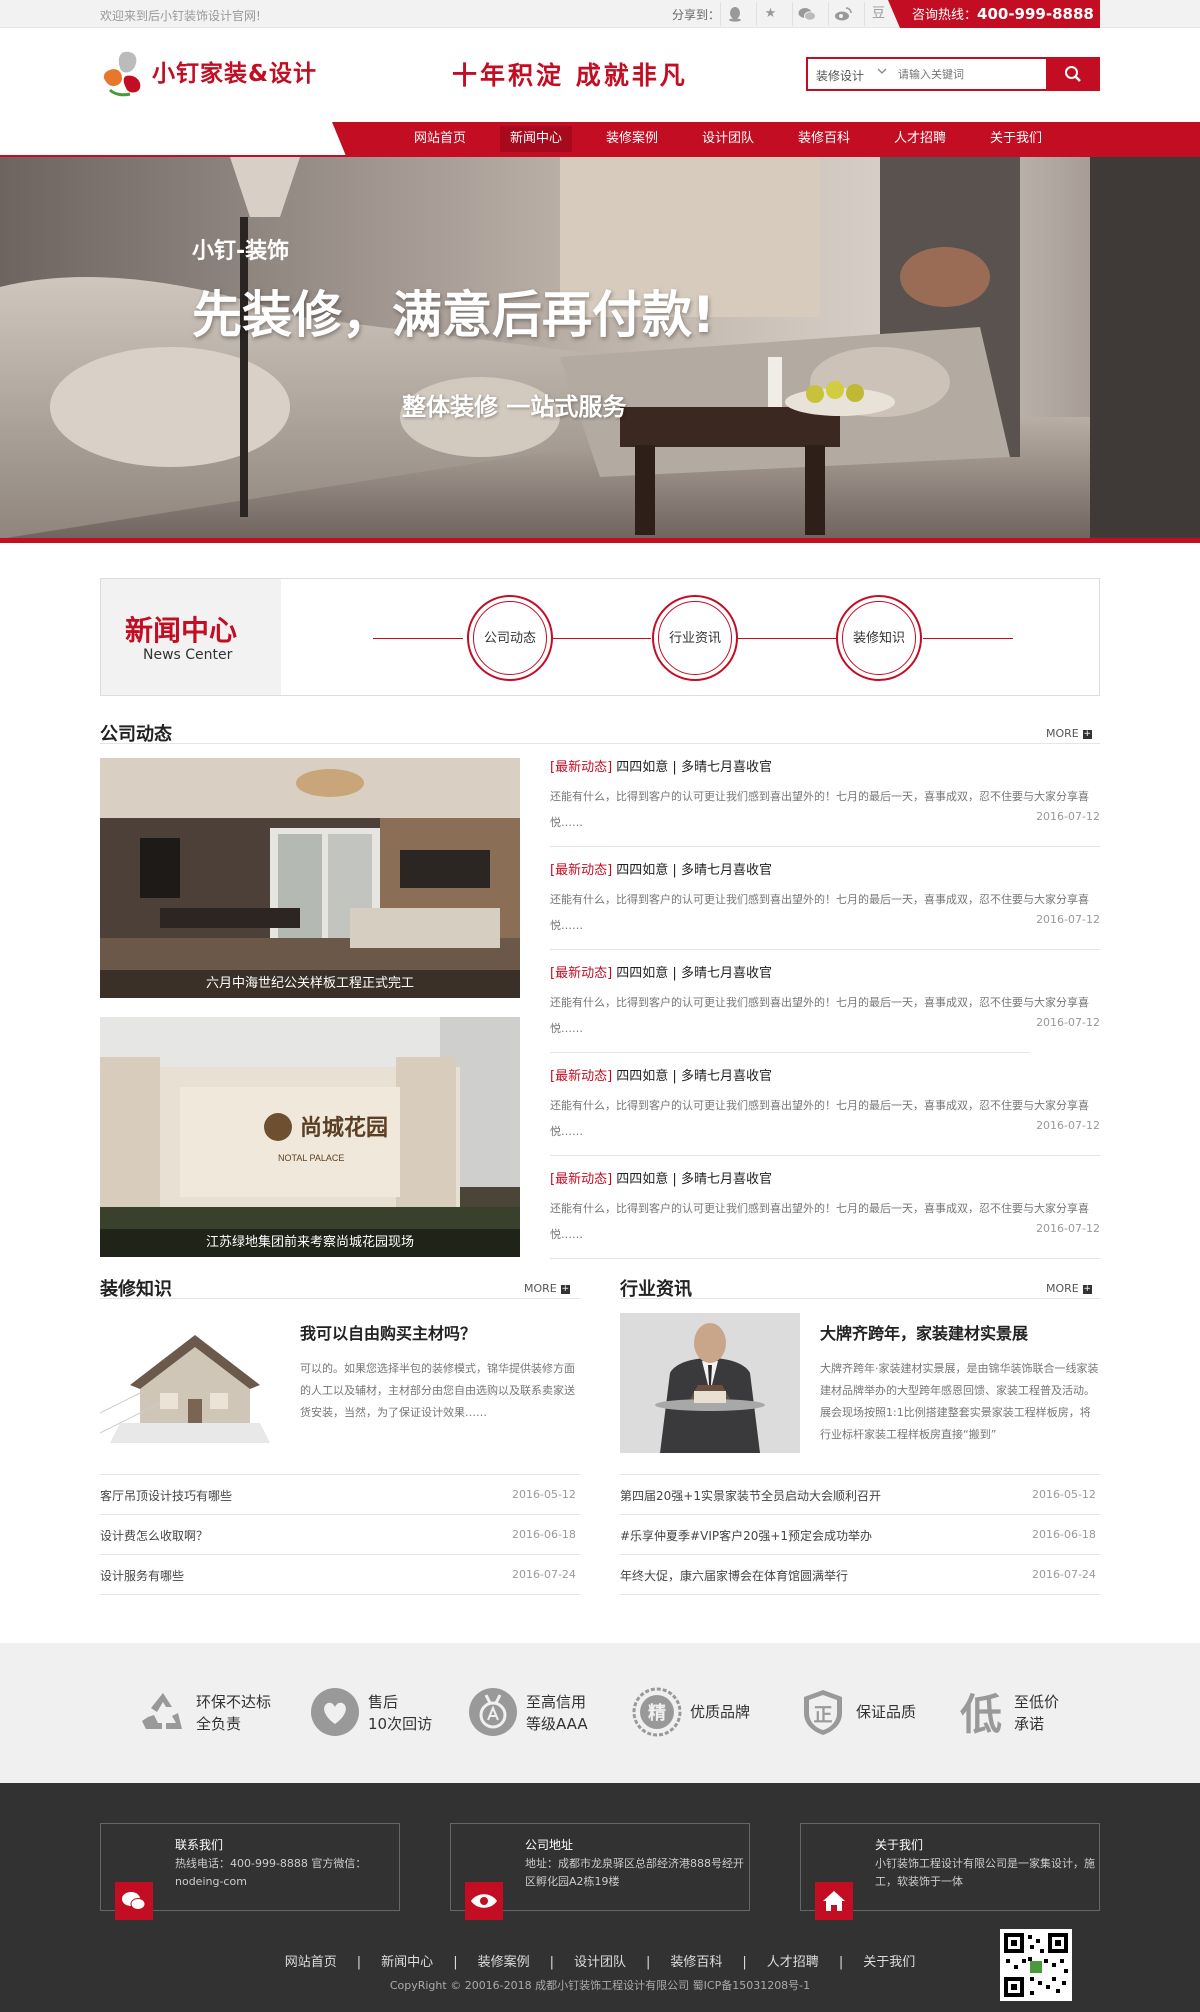  I want to click on list-item: 设计费怎么收取啊？, so click(154, 1535).